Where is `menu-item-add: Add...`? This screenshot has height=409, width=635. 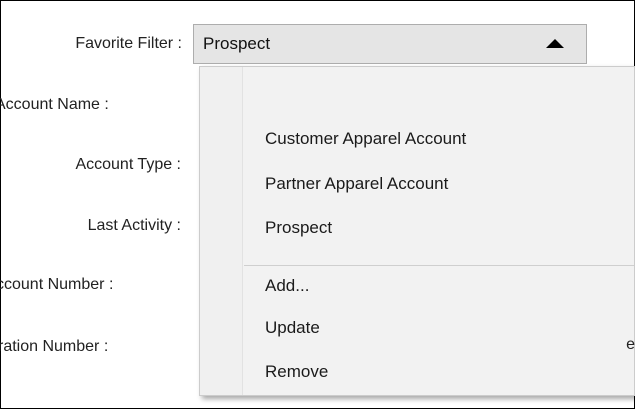 menu-item-add: Add... is located at coordinates (287, 286).